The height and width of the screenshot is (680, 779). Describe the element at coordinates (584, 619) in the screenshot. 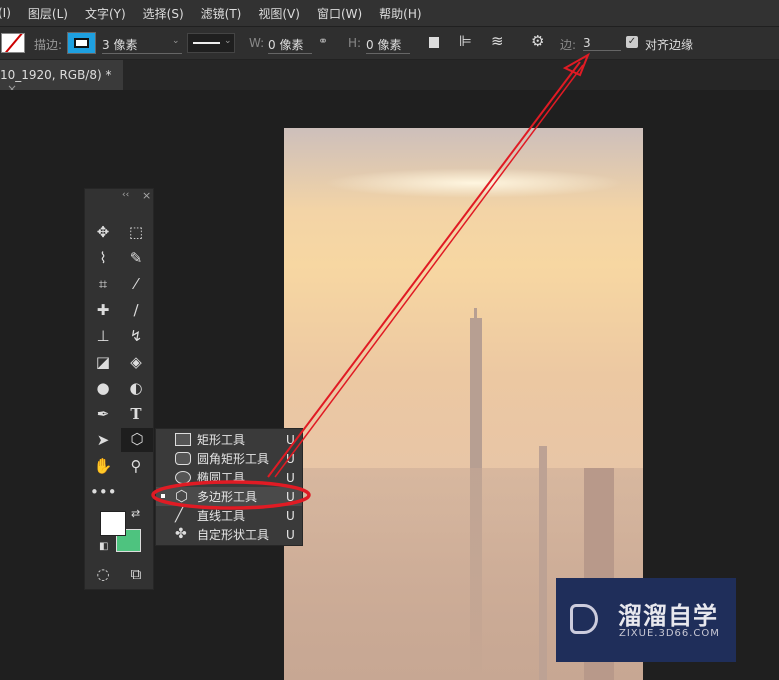

I see `play-logo-icon` at that location.